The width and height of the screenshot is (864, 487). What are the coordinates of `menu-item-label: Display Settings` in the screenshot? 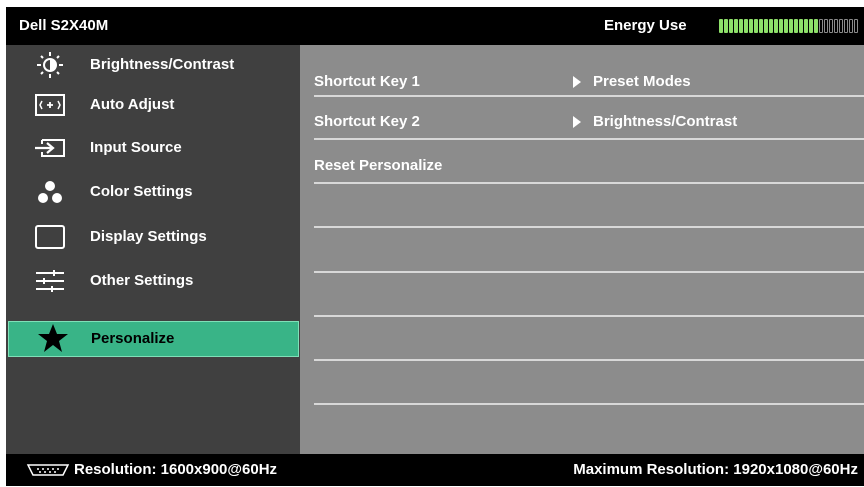 It's located at (148, 236).